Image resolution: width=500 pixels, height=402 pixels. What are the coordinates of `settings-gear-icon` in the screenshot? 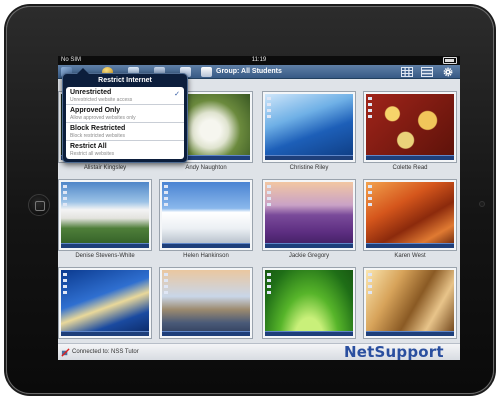 It's located at (448, 72).